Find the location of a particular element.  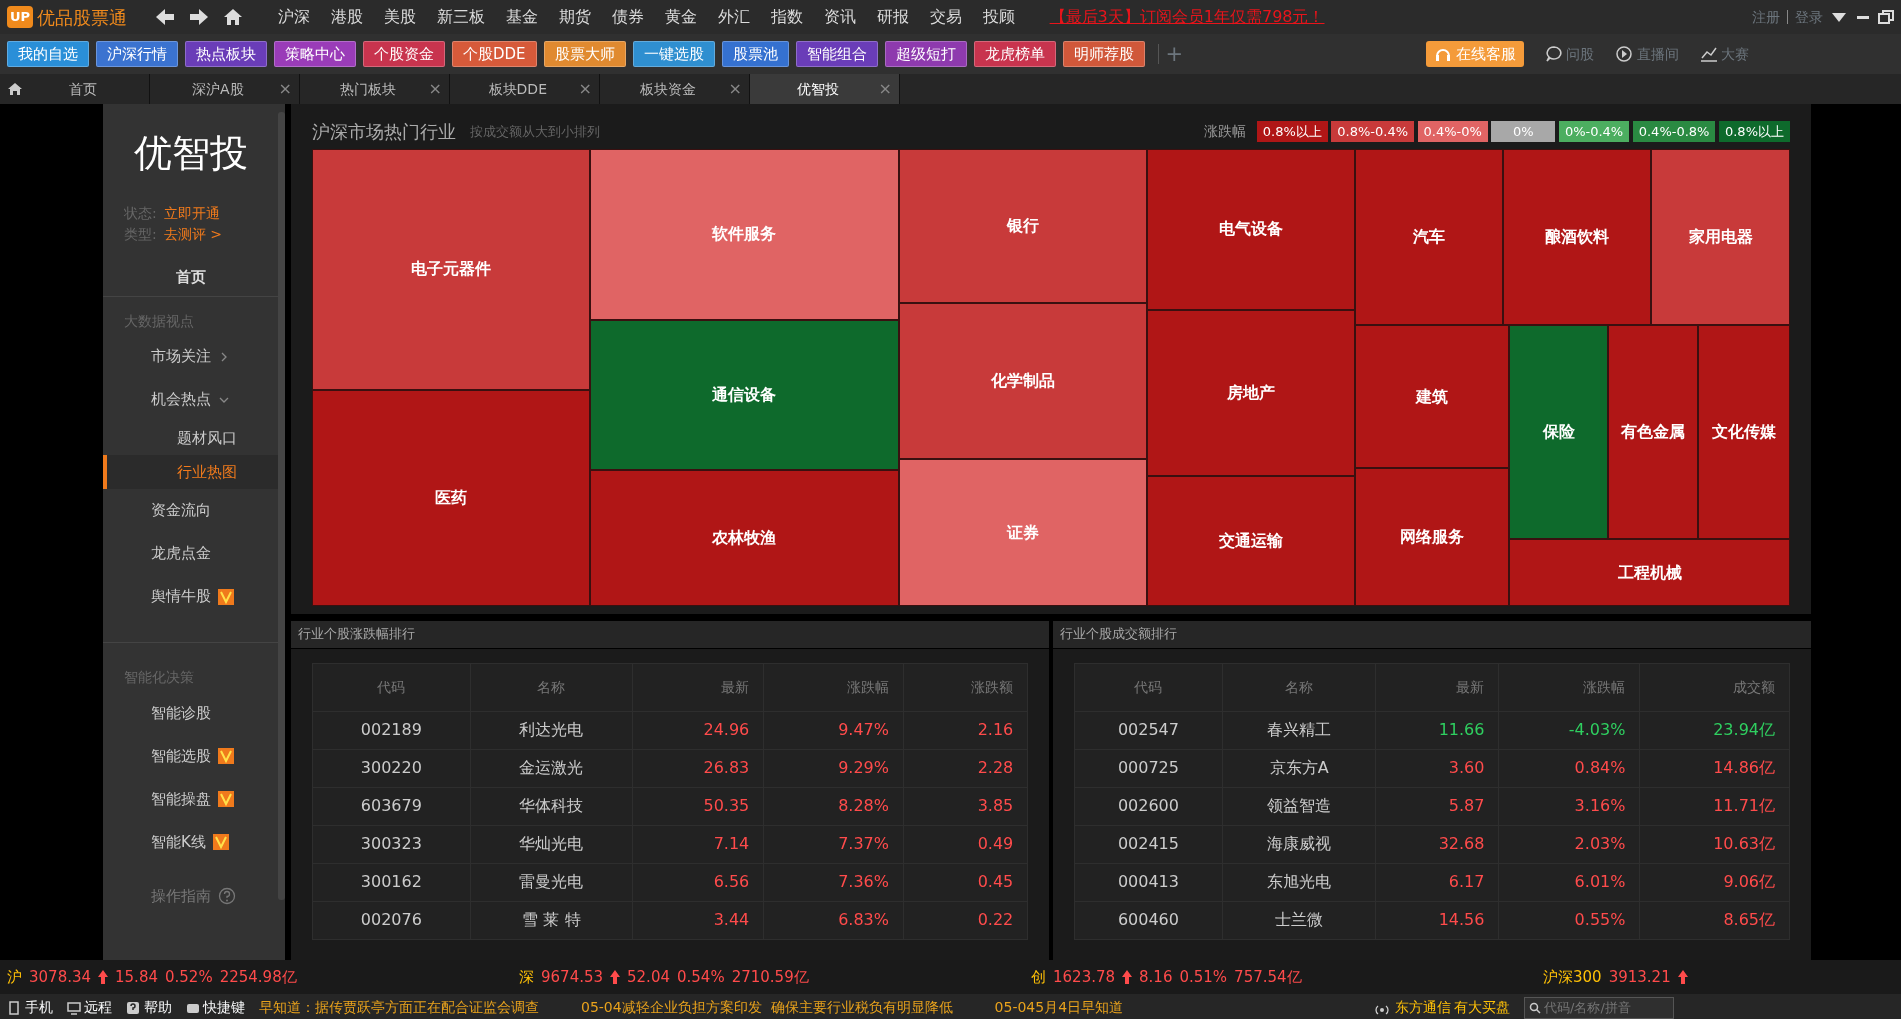

heatmap-tile: 房地产 is located at coordinates (1251, 393).